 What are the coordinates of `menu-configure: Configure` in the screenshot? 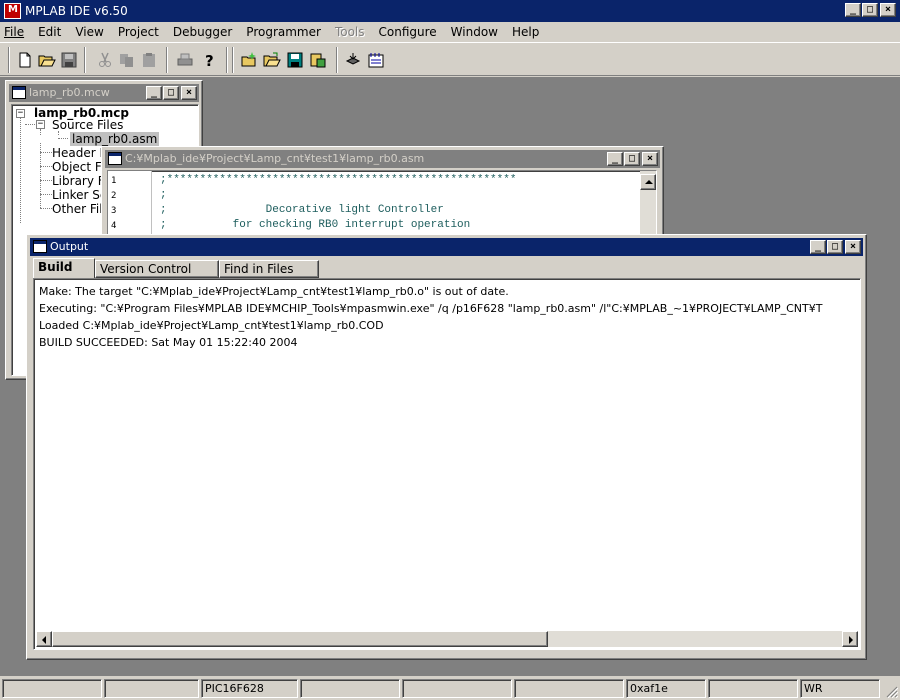 It's located at (408, 32).